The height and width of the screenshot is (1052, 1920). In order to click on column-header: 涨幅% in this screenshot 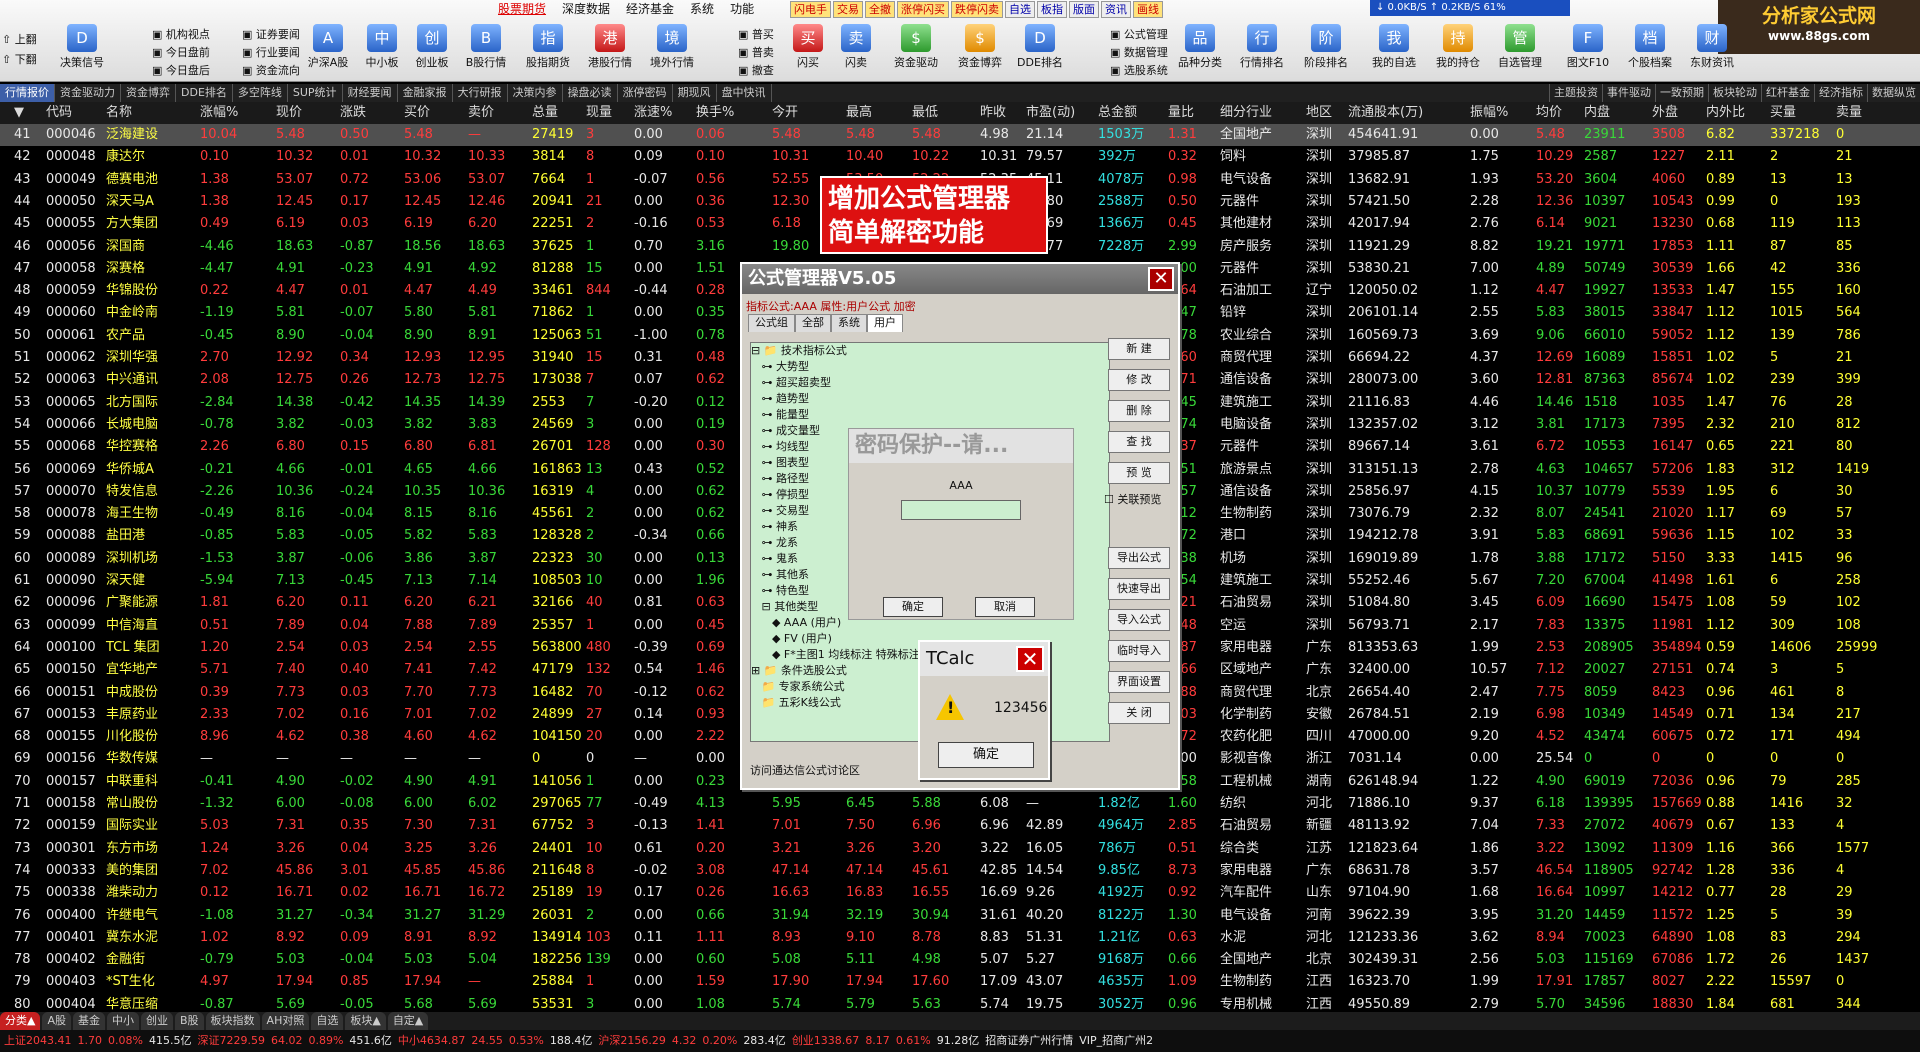, I will do `click(219, 113)`.